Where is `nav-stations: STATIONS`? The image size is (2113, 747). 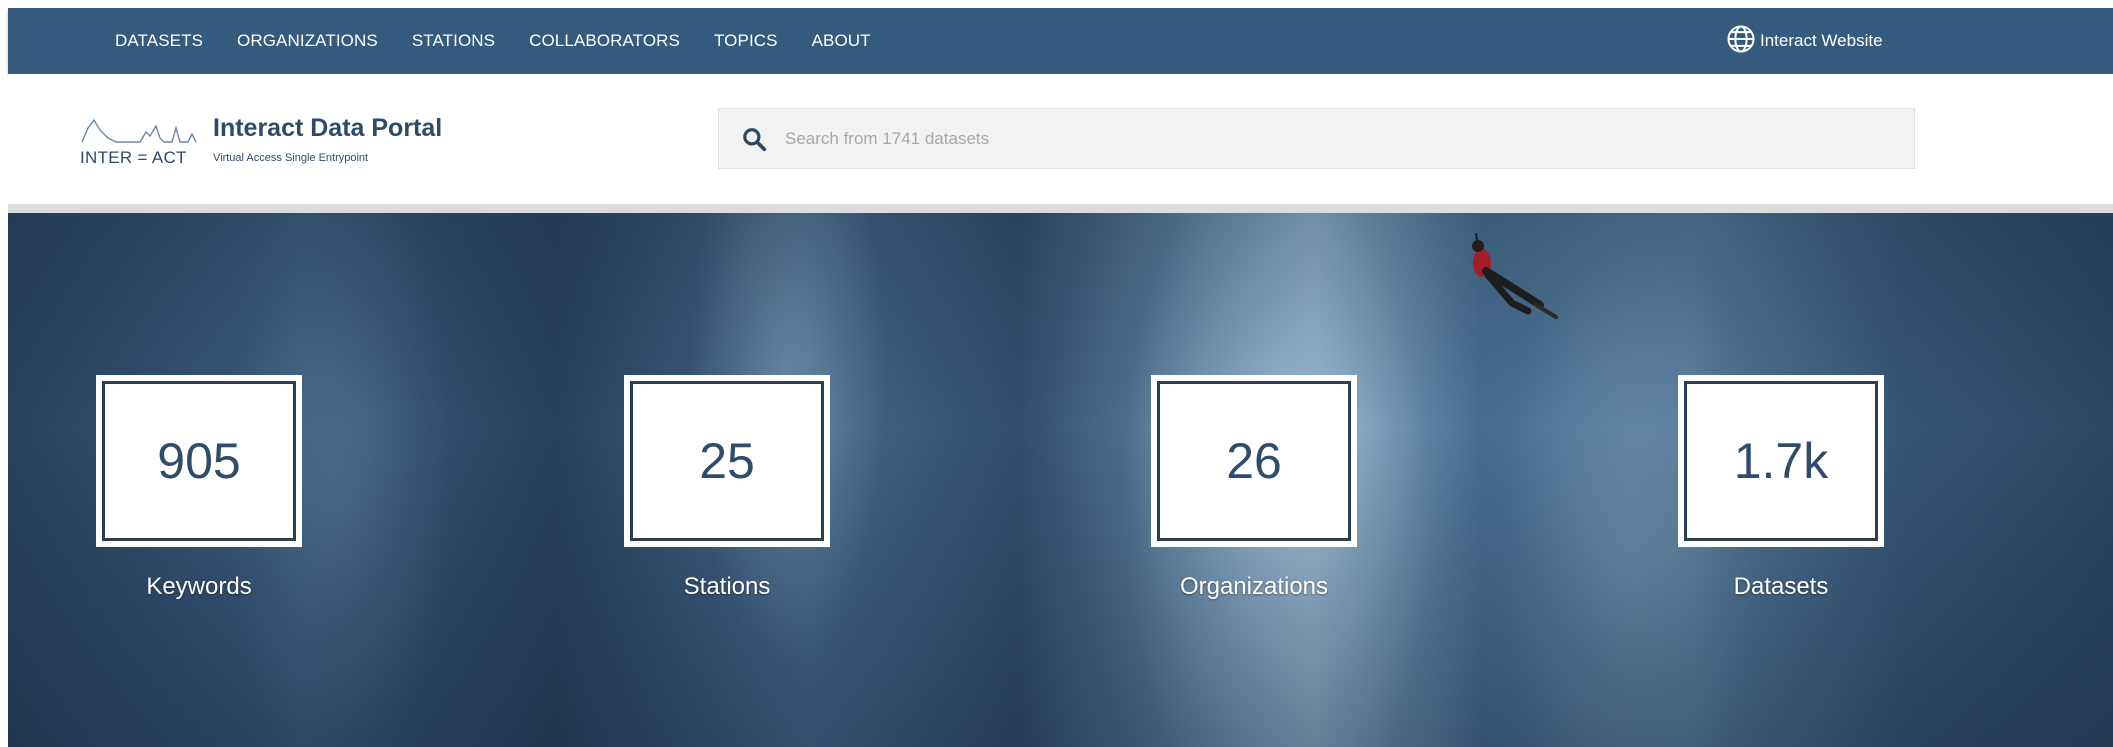
nav-stations: STATIONS is located at coordinates (453, 41).